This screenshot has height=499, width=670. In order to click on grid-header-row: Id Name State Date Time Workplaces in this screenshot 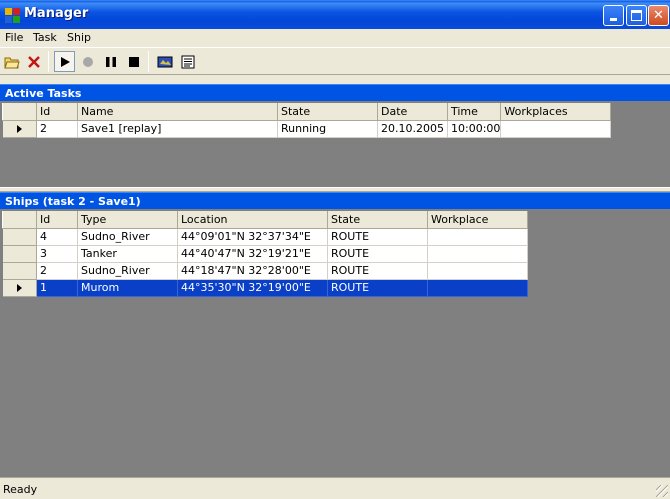, I will do `click(307, 112)`.